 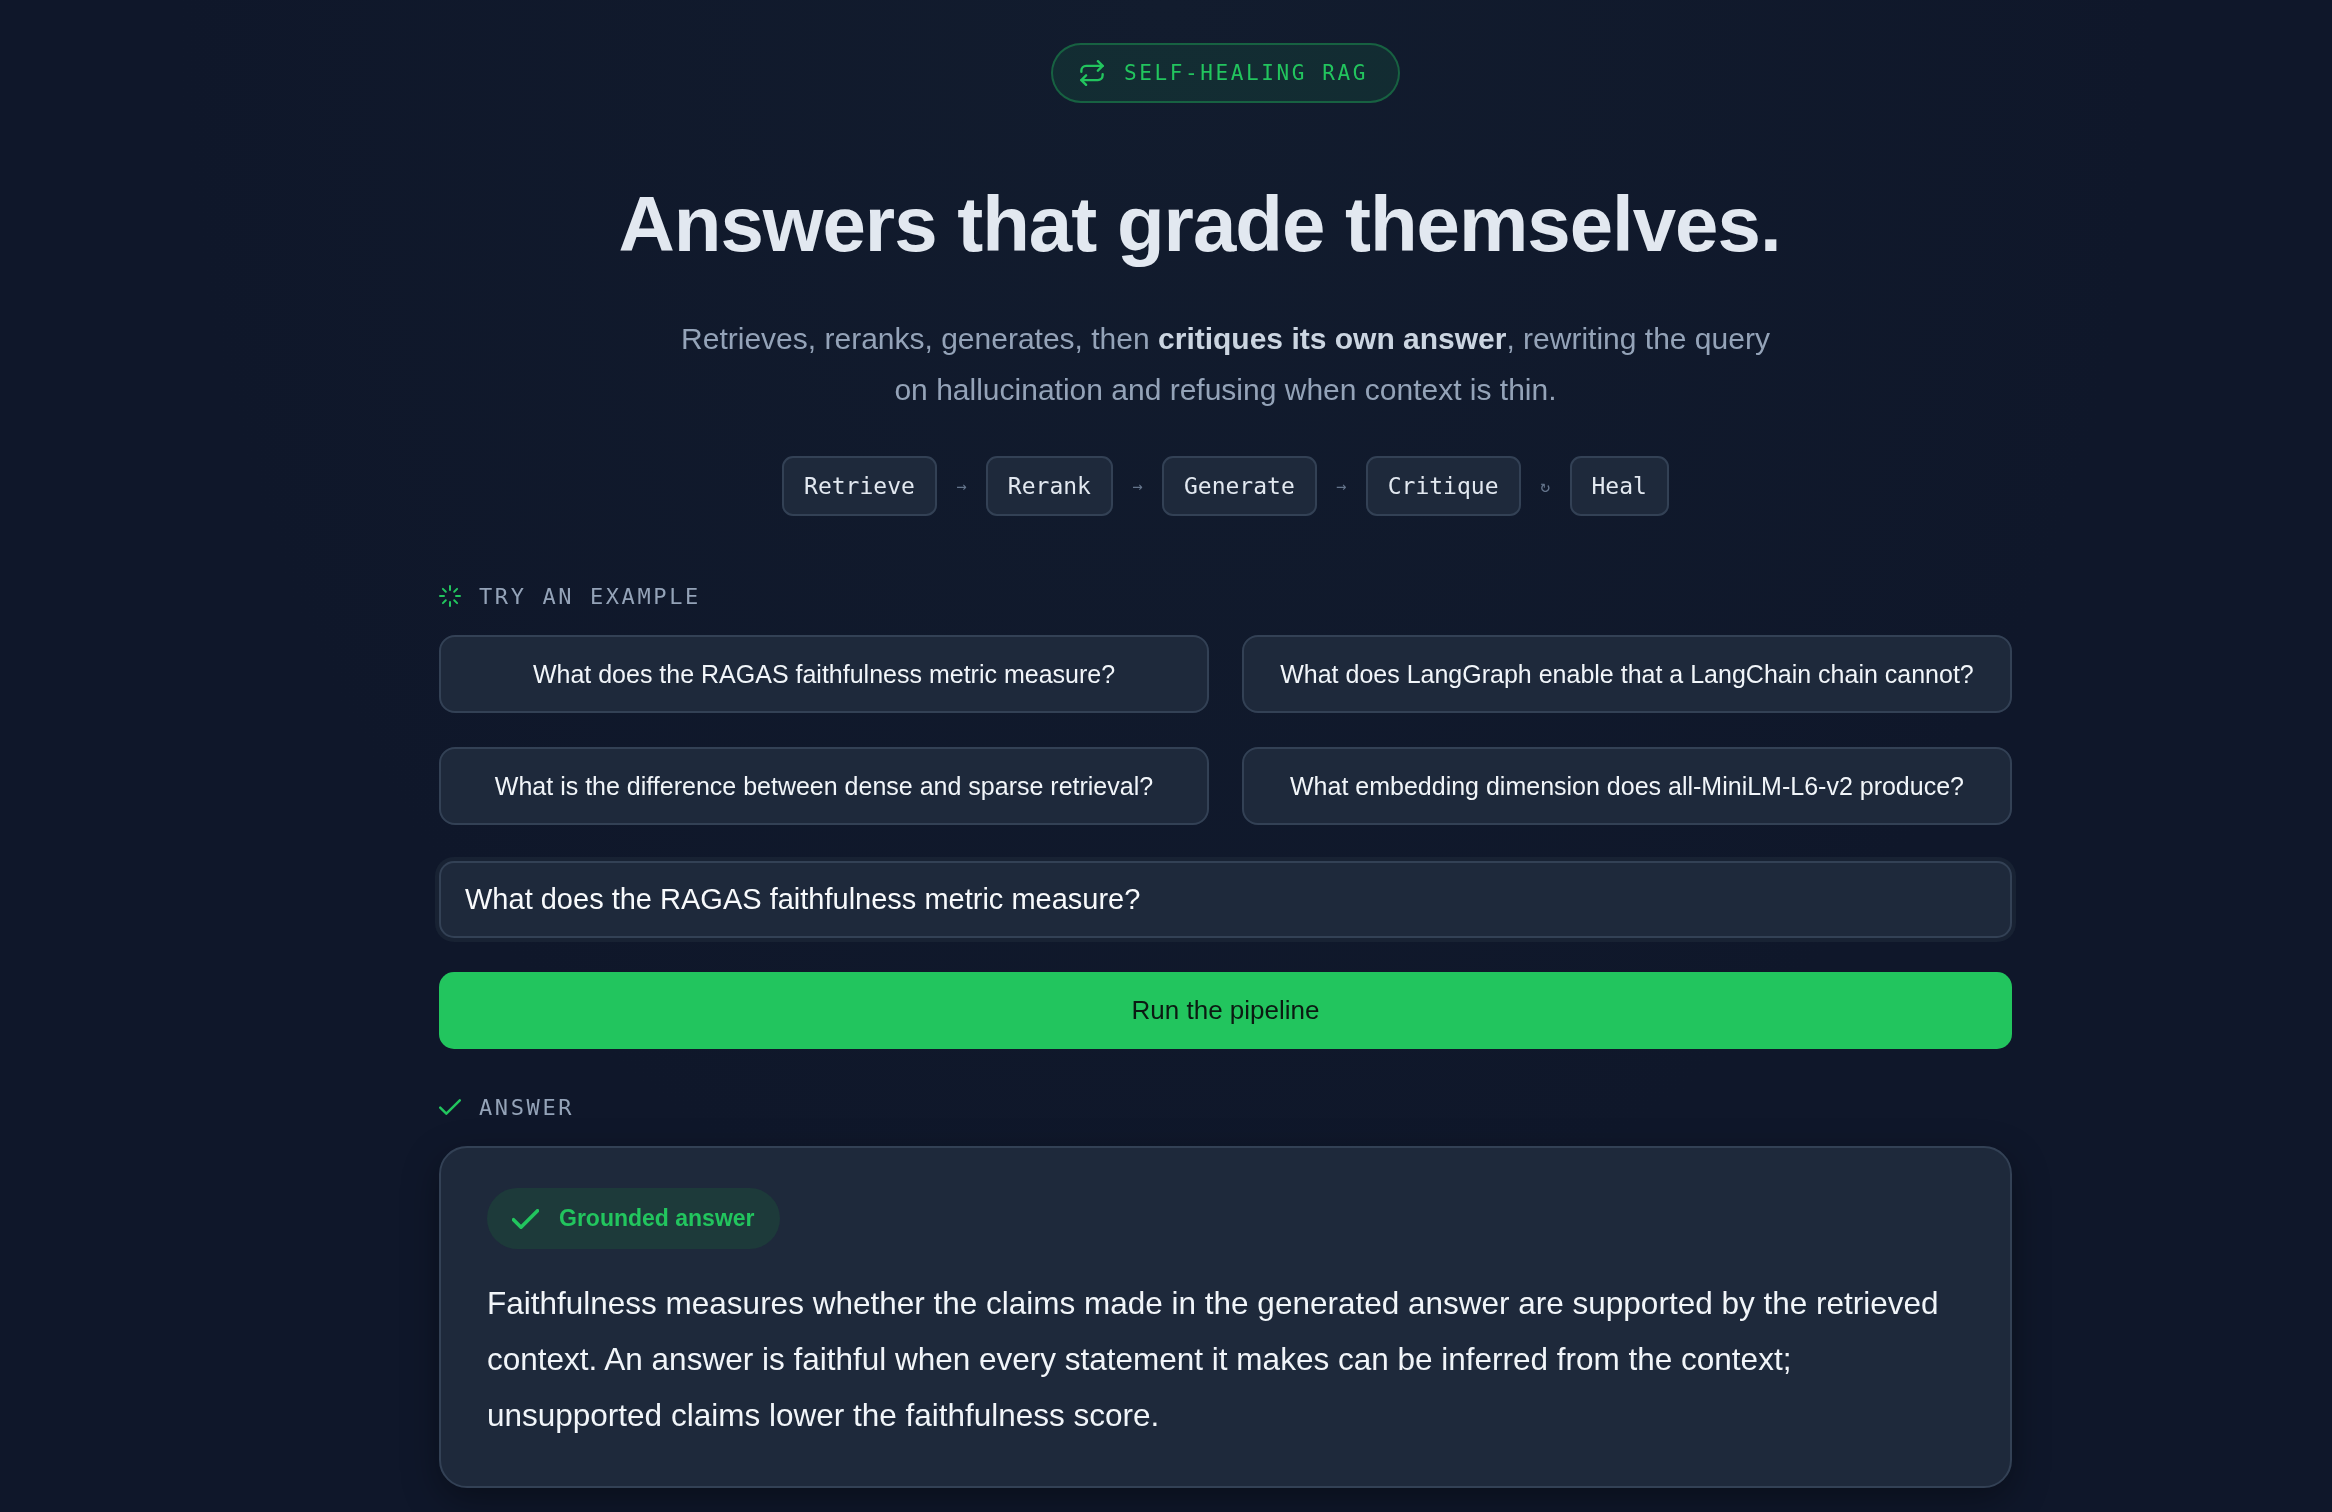 I want to click on step-chip: Heal, so click(x=1619, y=486).